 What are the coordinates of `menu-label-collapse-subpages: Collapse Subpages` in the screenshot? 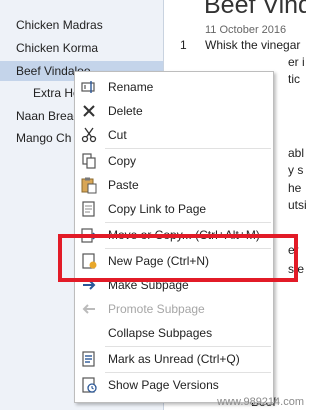 It's located at (160, 333).